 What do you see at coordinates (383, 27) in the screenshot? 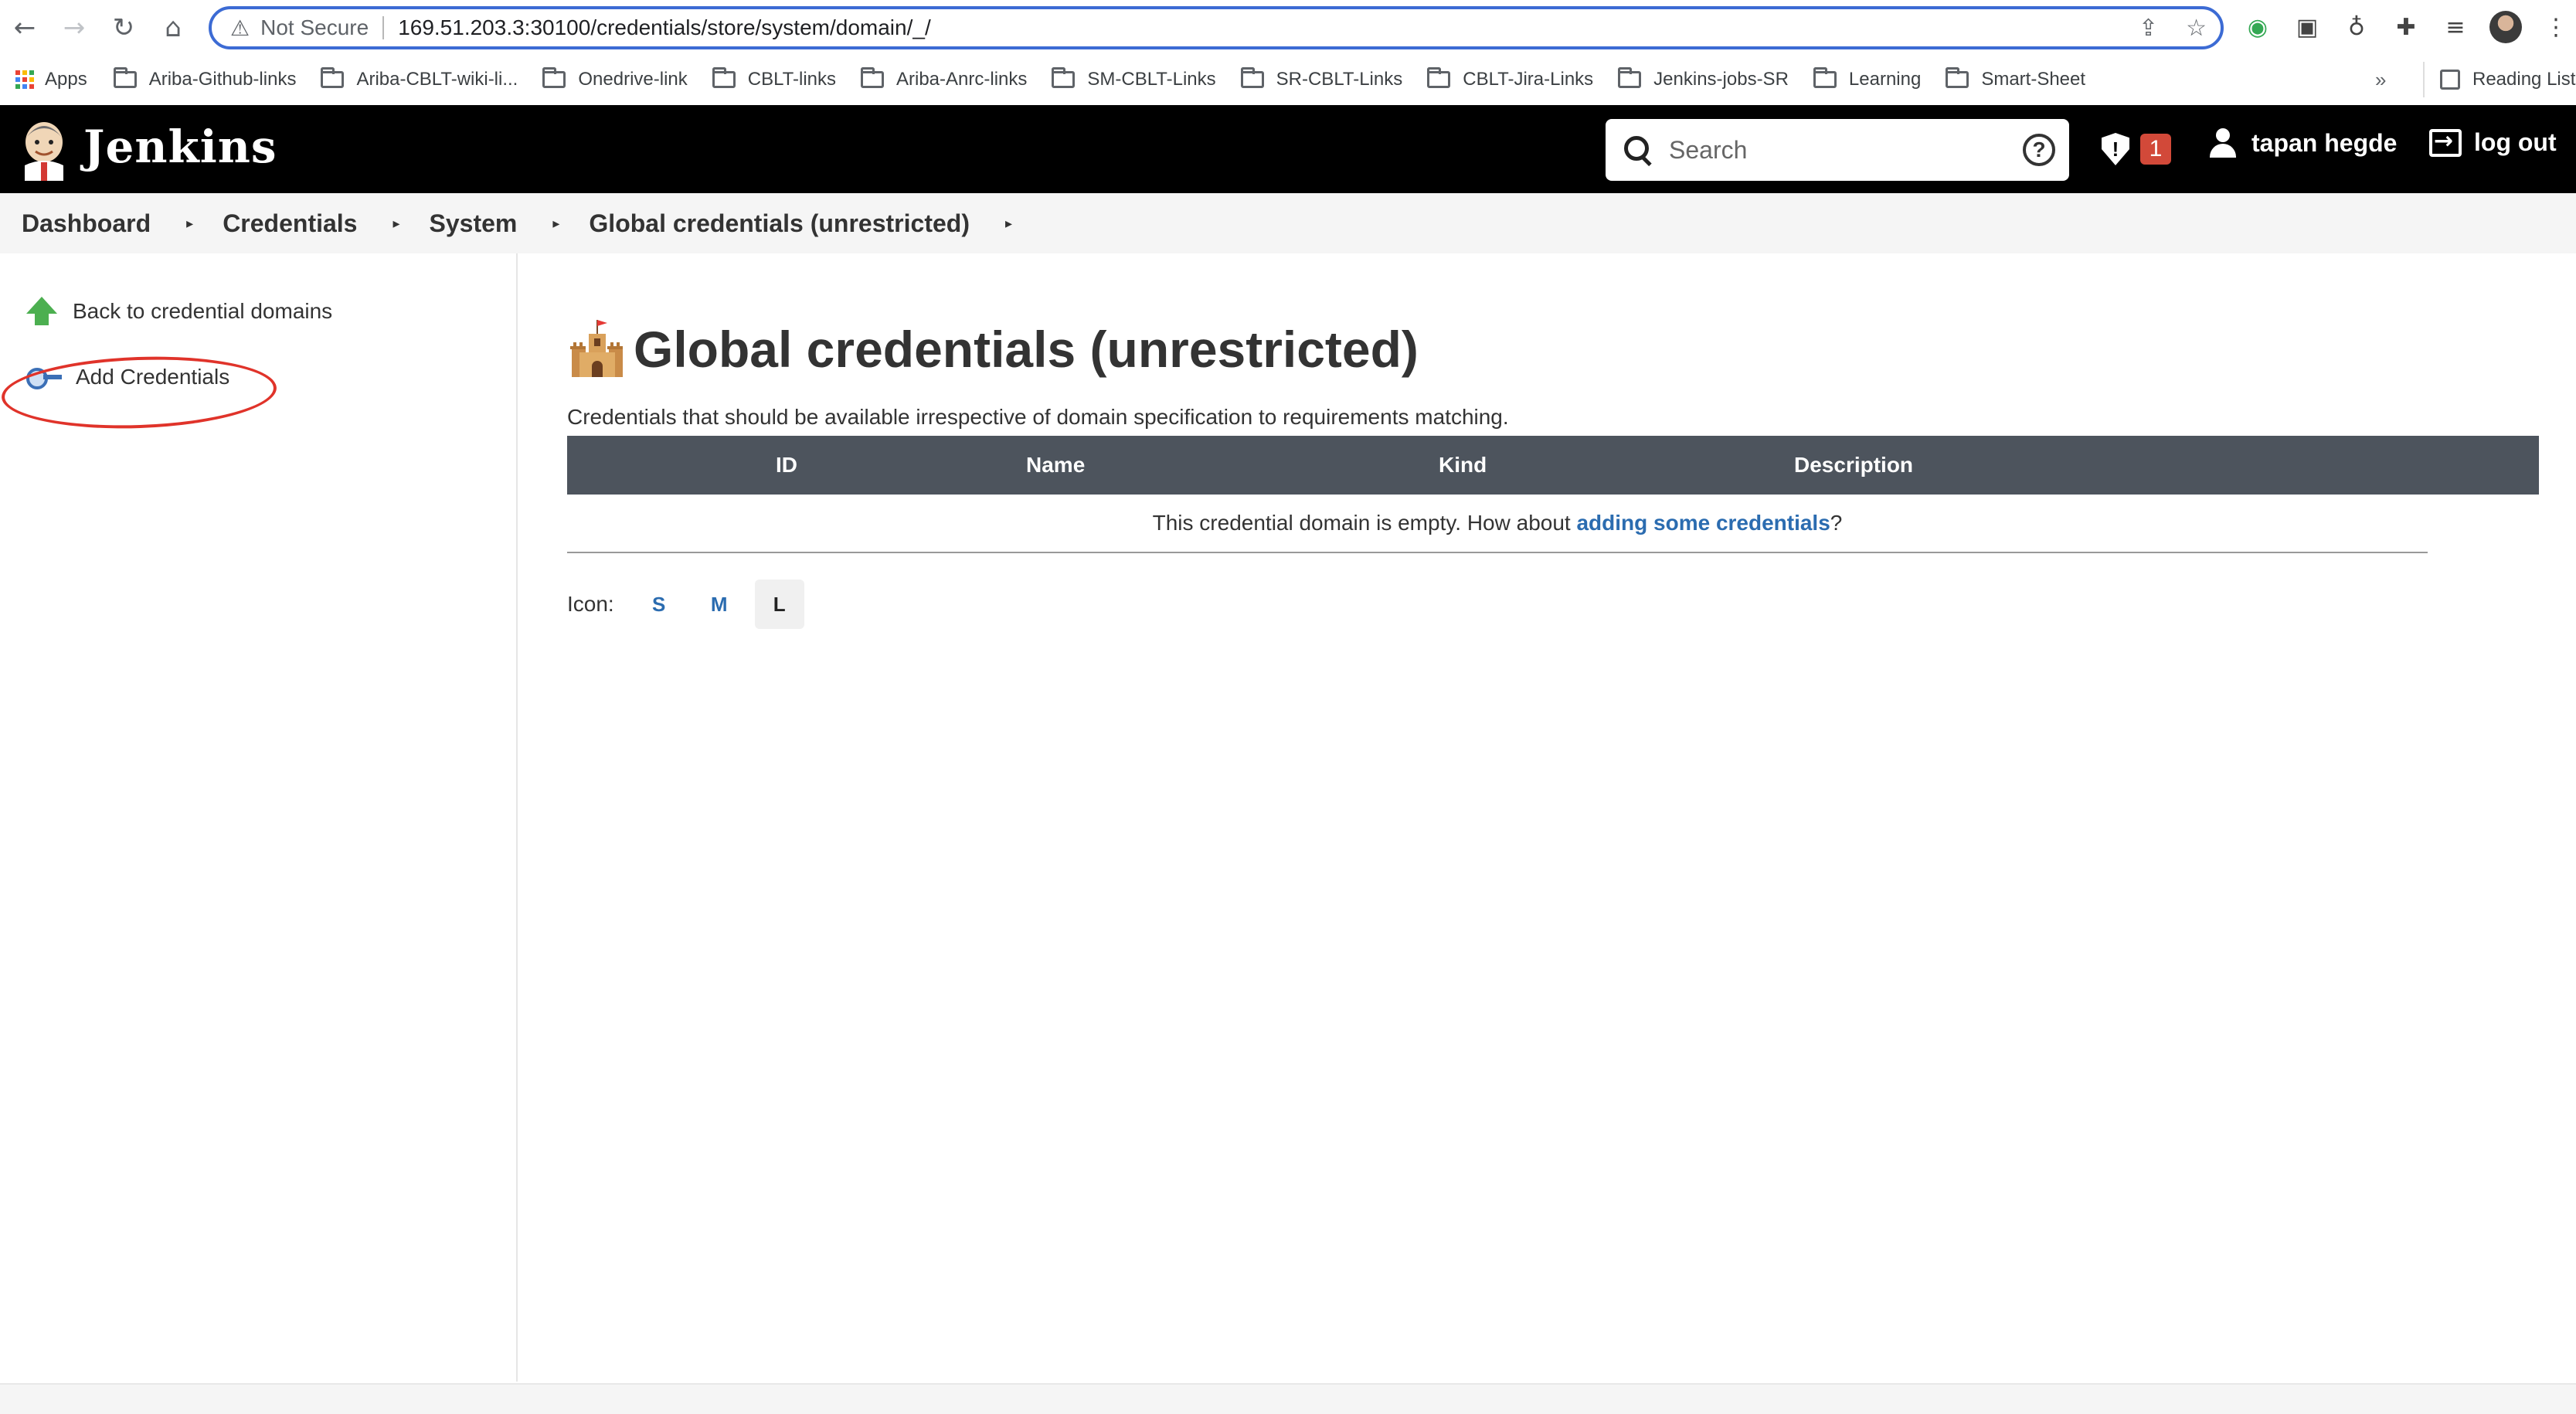
I see `divider` at bounding box center [383, 27].